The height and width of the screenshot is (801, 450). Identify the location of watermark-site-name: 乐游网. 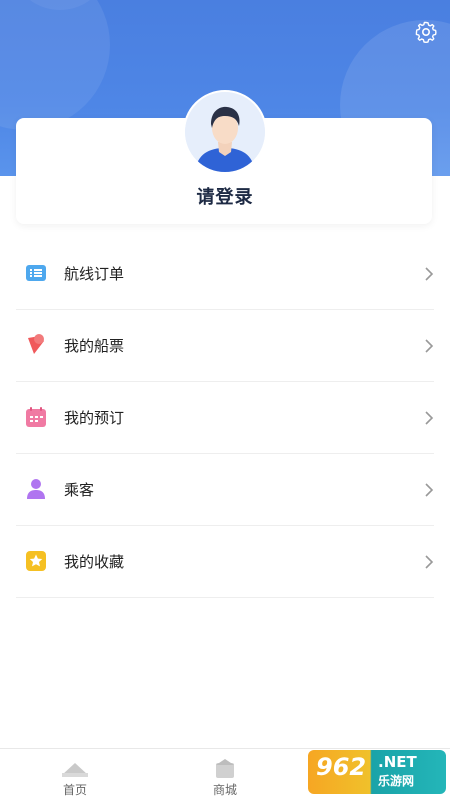
(396, 781).